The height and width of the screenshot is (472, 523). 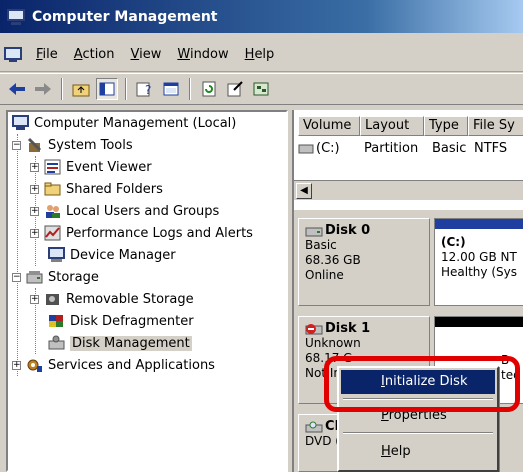 I want to click on menu-view: View, so click(x=146, y=55).